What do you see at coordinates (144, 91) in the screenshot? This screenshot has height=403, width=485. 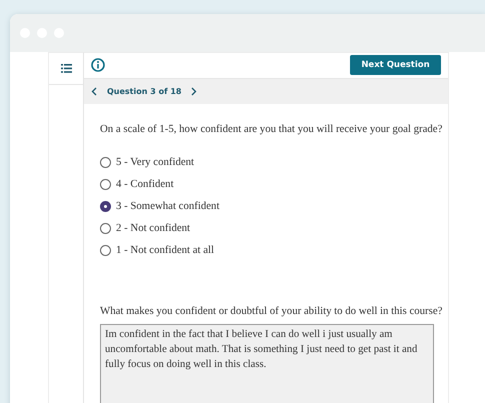 I see `question-counter: Question 3 of 18` at bounding box center [144, 91].